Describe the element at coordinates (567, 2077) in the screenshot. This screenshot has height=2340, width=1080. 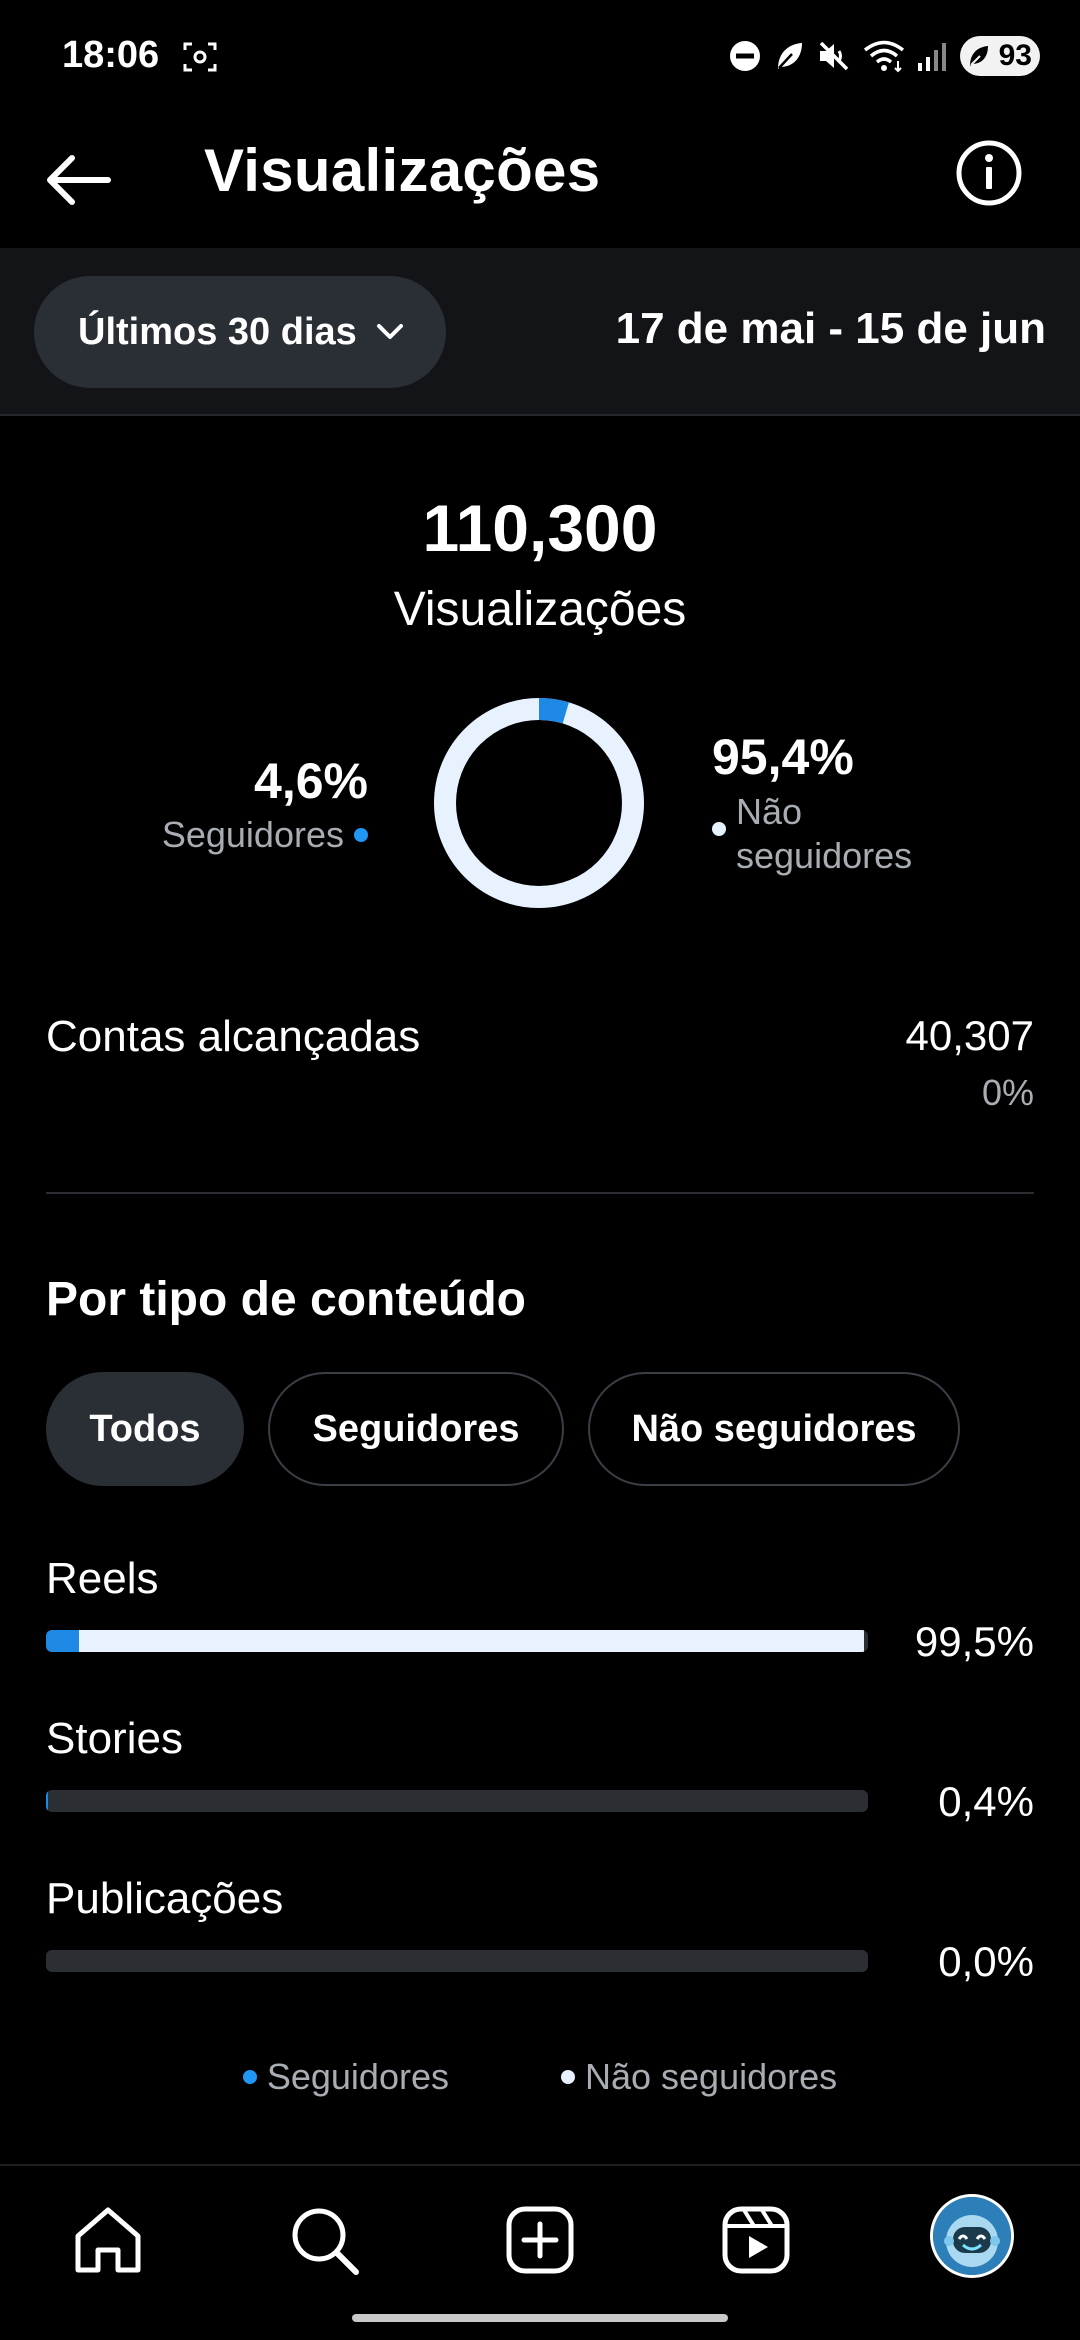
I see `legend-non-followers-dot-icon` at that location.